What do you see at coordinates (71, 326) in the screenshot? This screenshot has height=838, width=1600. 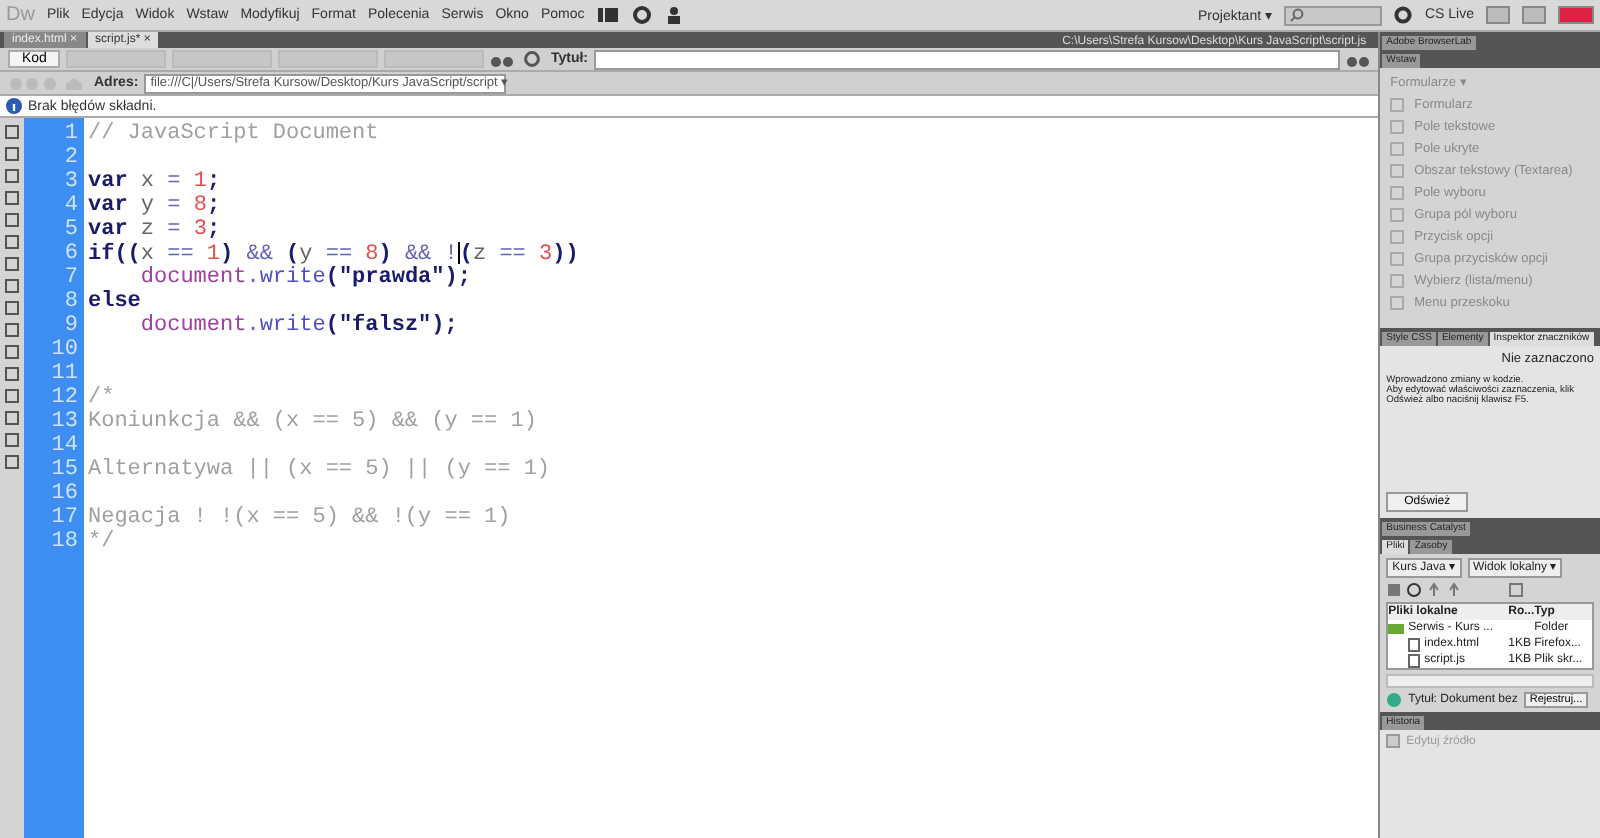 I see `line-number: 9` at bounding box center [71, 326].